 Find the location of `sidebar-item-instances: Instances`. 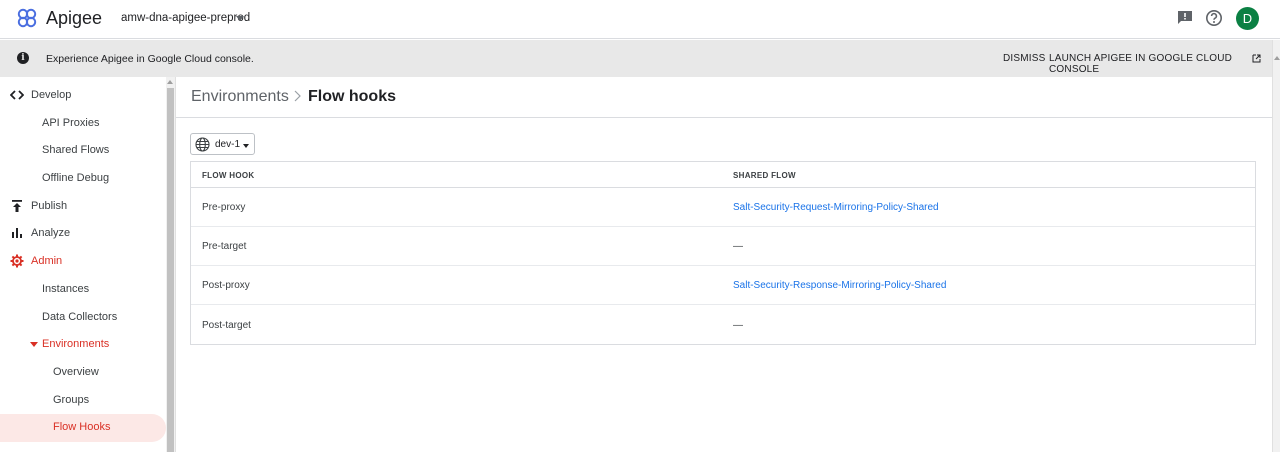

sidebar-item-instances: Instances is located at coordinates (83, 290).